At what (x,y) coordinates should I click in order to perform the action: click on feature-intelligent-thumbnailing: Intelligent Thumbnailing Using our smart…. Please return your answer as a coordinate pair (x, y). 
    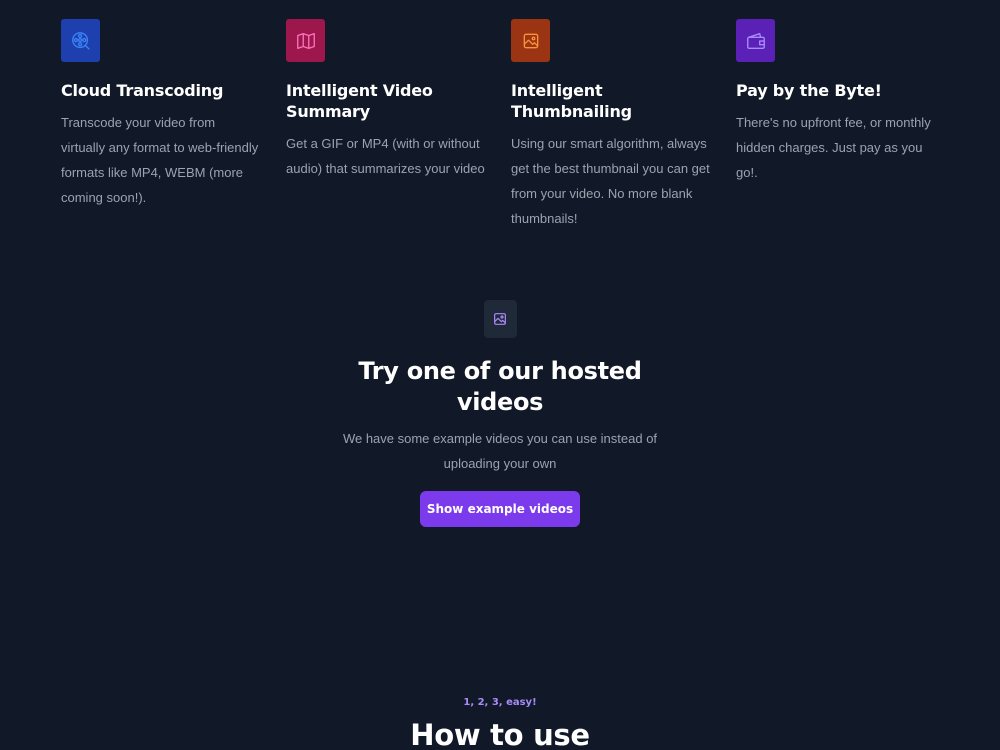
    Looking at the image, I should click on (611, 125).